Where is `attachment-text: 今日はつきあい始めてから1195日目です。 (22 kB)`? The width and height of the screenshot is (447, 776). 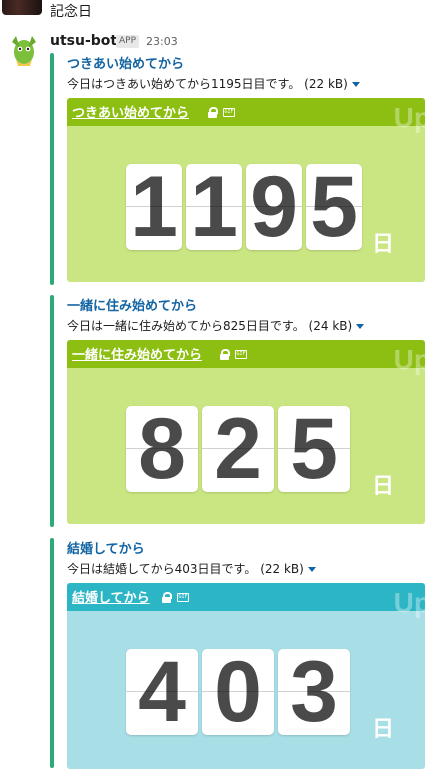 attachment-text: 今日はつきあい始めてから1195日目です。 (22 kB) is located at coordinates (213, 83).